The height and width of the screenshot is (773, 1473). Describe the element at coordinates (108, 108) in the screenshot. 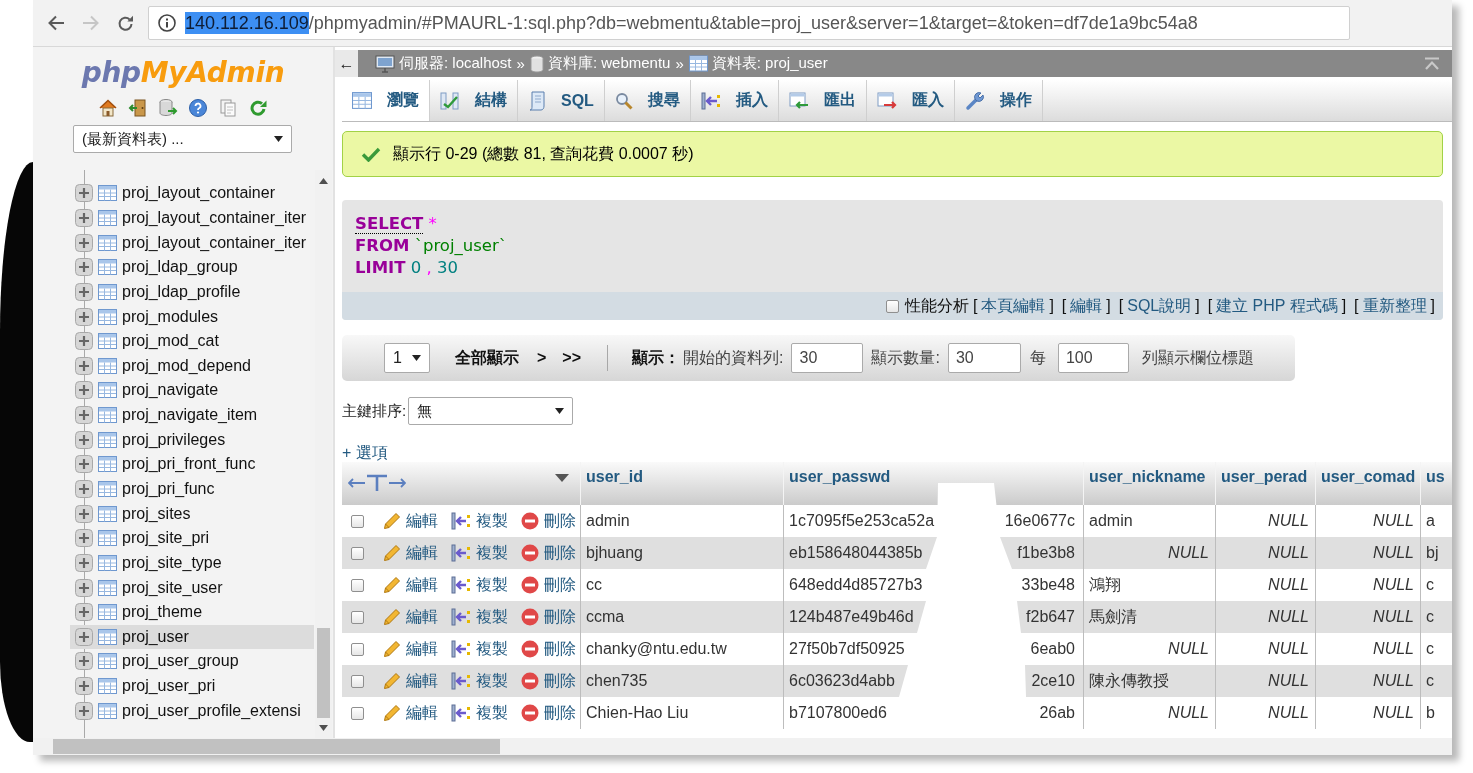

I see `home-icon` at that location.